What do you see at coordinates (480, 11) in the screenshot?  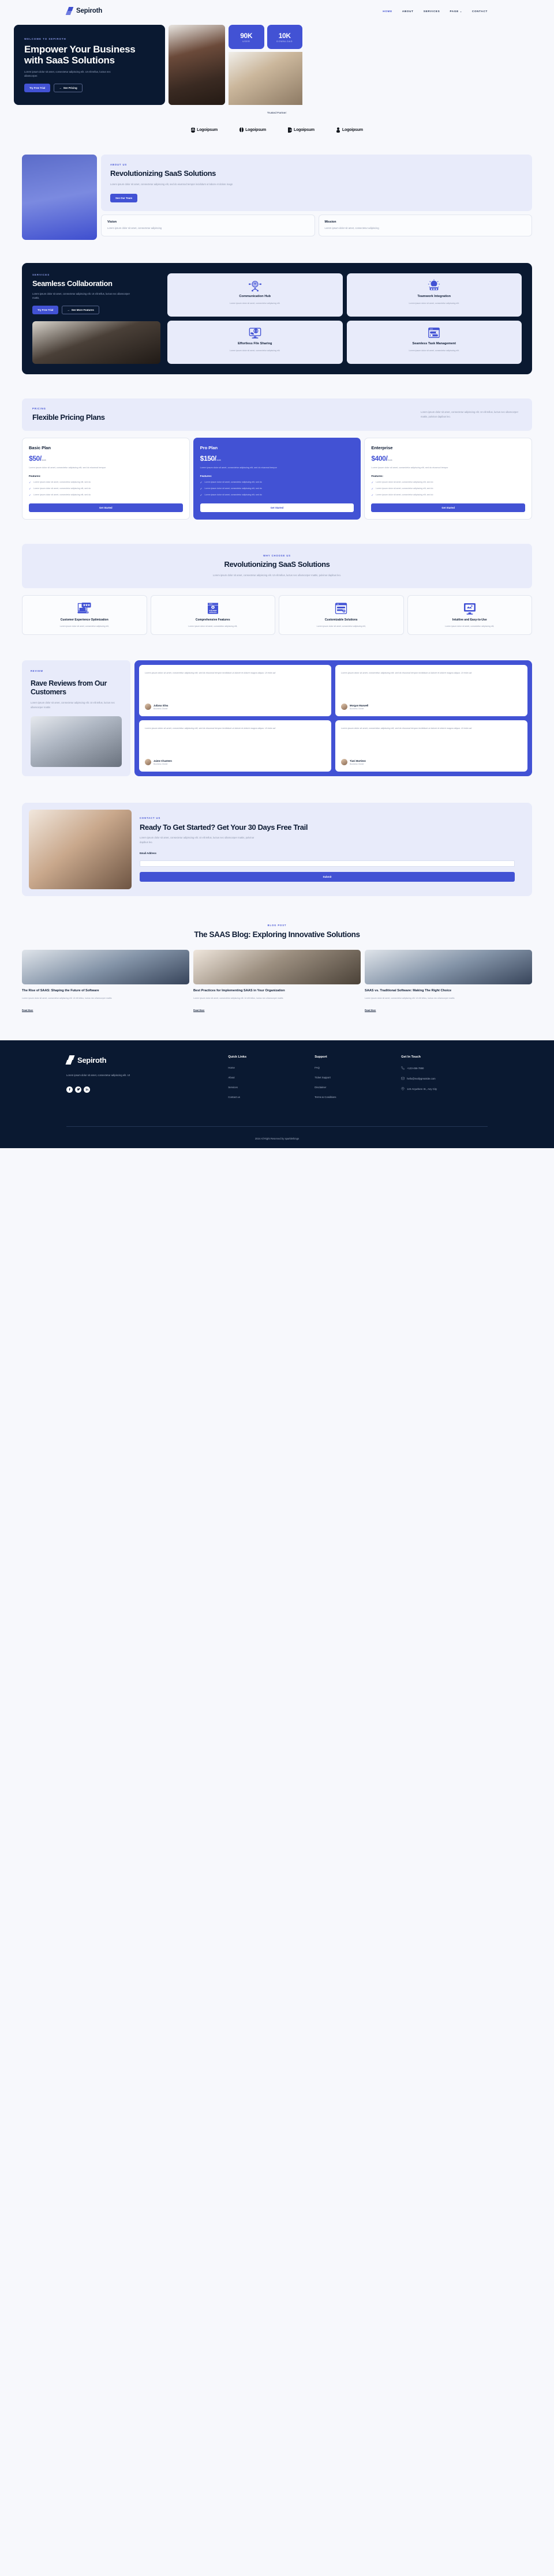 I see `nav-item-contact: CONTACT` at bounding box center [480, 11].